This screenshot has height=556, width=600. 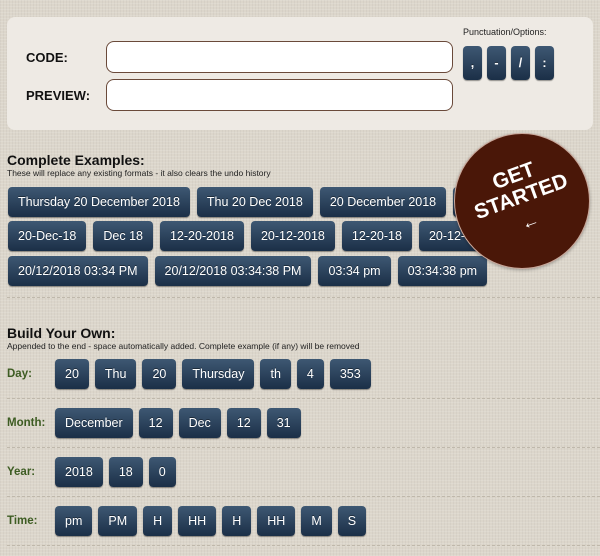 What do you see at coordinates (279, 95) in the screenshot?
I see `preview-input` at bounding box center [279, 95].